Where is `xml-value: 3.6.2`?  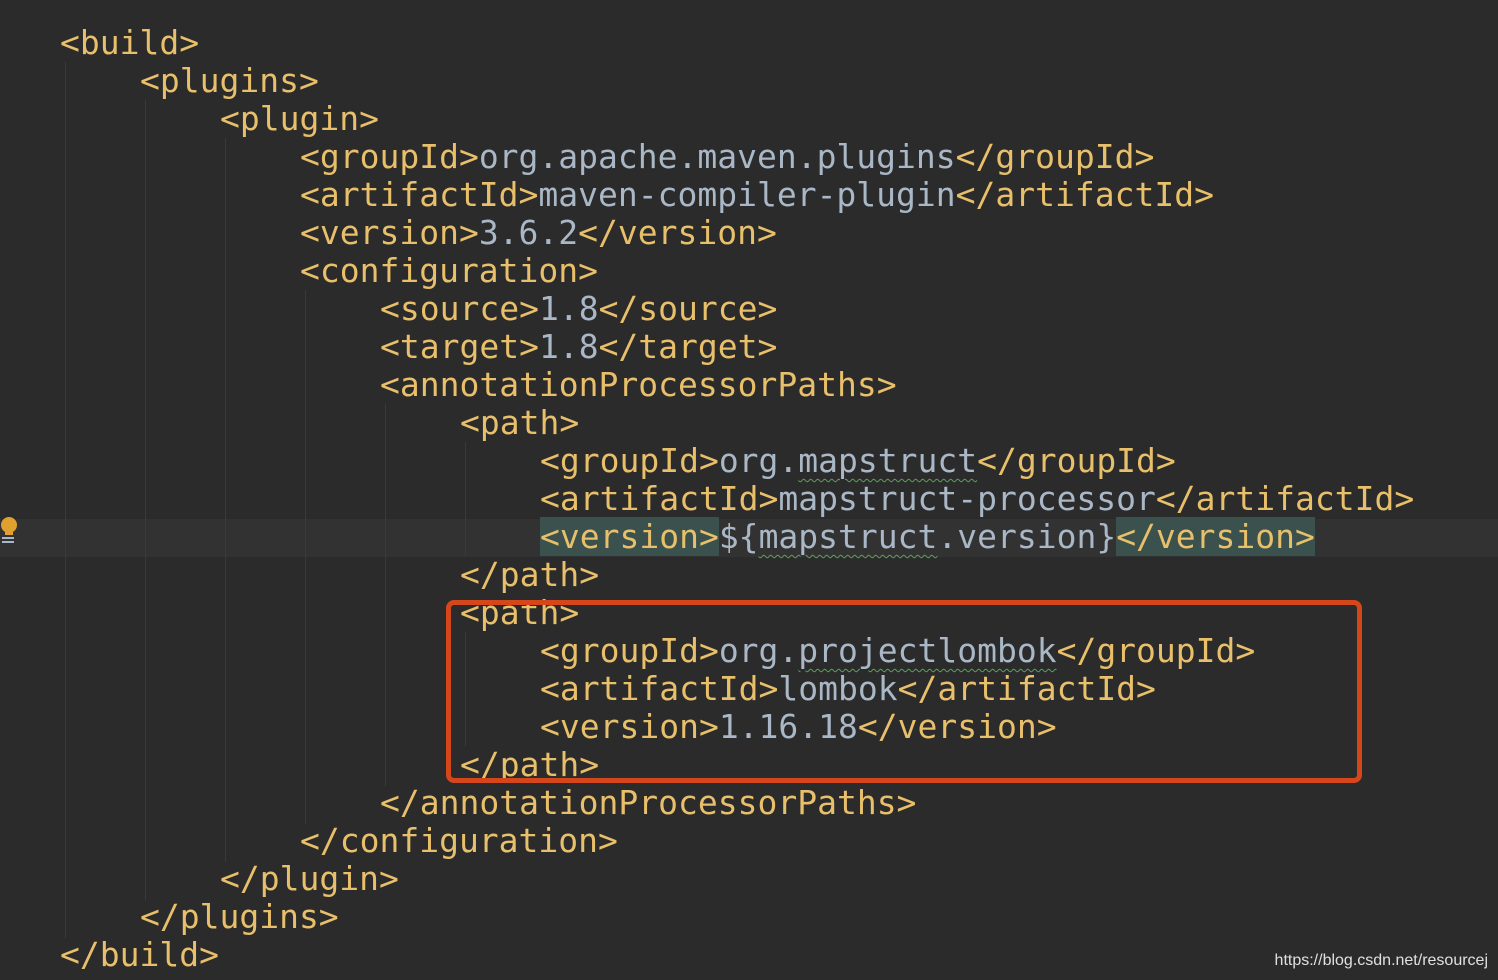
xml-value: 3.6.2 is located at coordinates (528, 232).